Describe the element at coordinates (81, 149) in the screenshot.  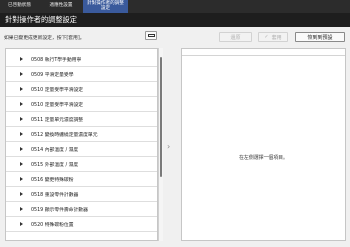
I see `list-item: 0514 內部溫度 / 濕度` at that location.